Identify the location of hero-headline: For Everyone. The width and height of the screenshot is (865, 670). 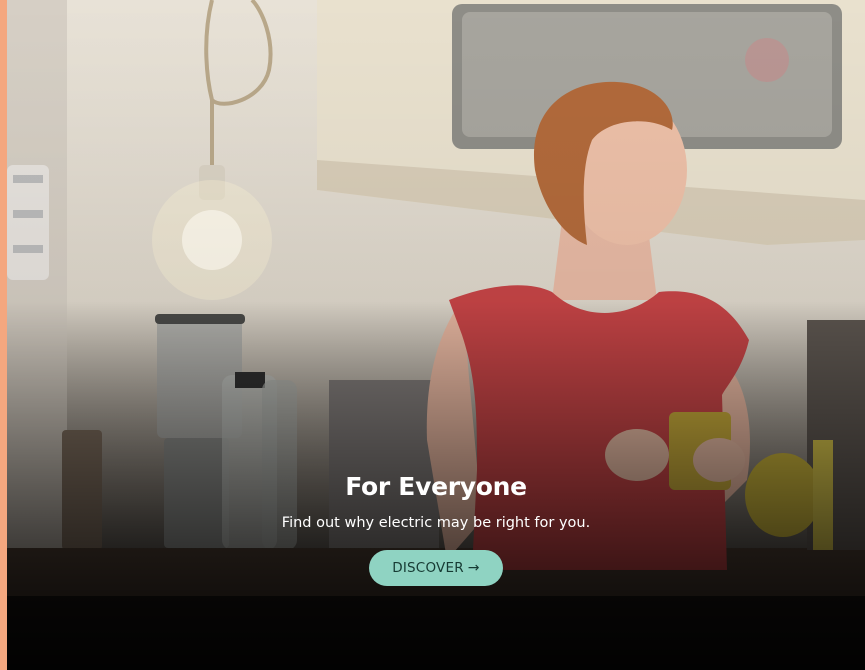
(436, 486).